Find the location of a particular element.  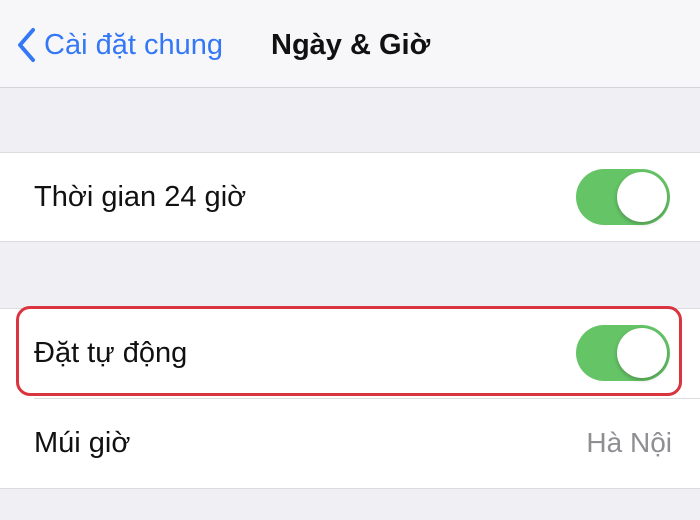

back-button-label: Cài đặt chung is located at coordinates (133, 44).